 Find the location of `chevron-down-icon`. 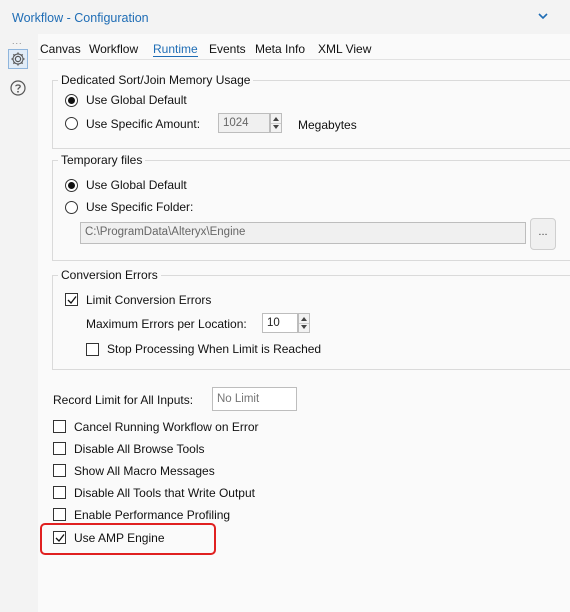

chevron-down-icon is located at coordinates (543, 16).